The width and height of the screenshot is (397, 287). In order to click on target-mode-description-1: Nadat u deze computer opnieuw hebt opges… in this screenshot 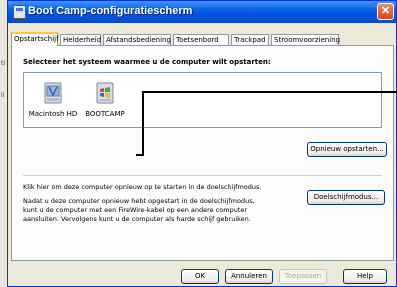, I will do `click(139, 201)`.